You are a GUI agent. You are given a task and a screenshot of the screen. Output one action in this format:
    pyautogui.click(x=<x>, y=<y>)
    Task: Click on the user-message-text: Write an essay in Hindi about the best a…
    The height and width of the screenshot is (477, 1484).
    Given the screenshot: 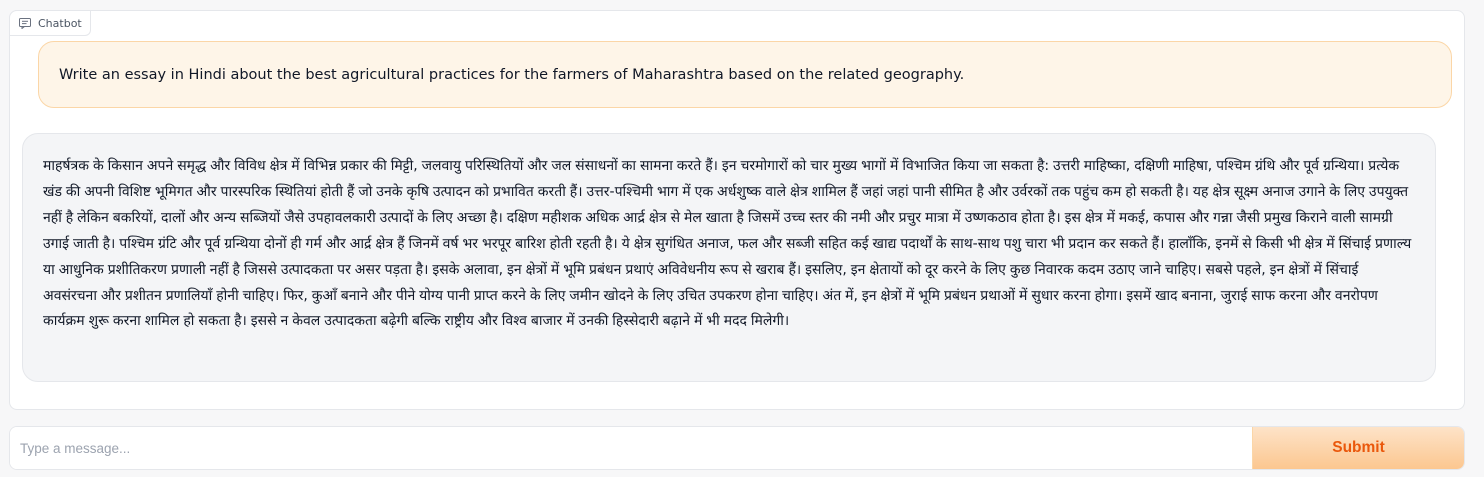 What is the action you would take?
    pyautogui.click(x=512, y=74)
    